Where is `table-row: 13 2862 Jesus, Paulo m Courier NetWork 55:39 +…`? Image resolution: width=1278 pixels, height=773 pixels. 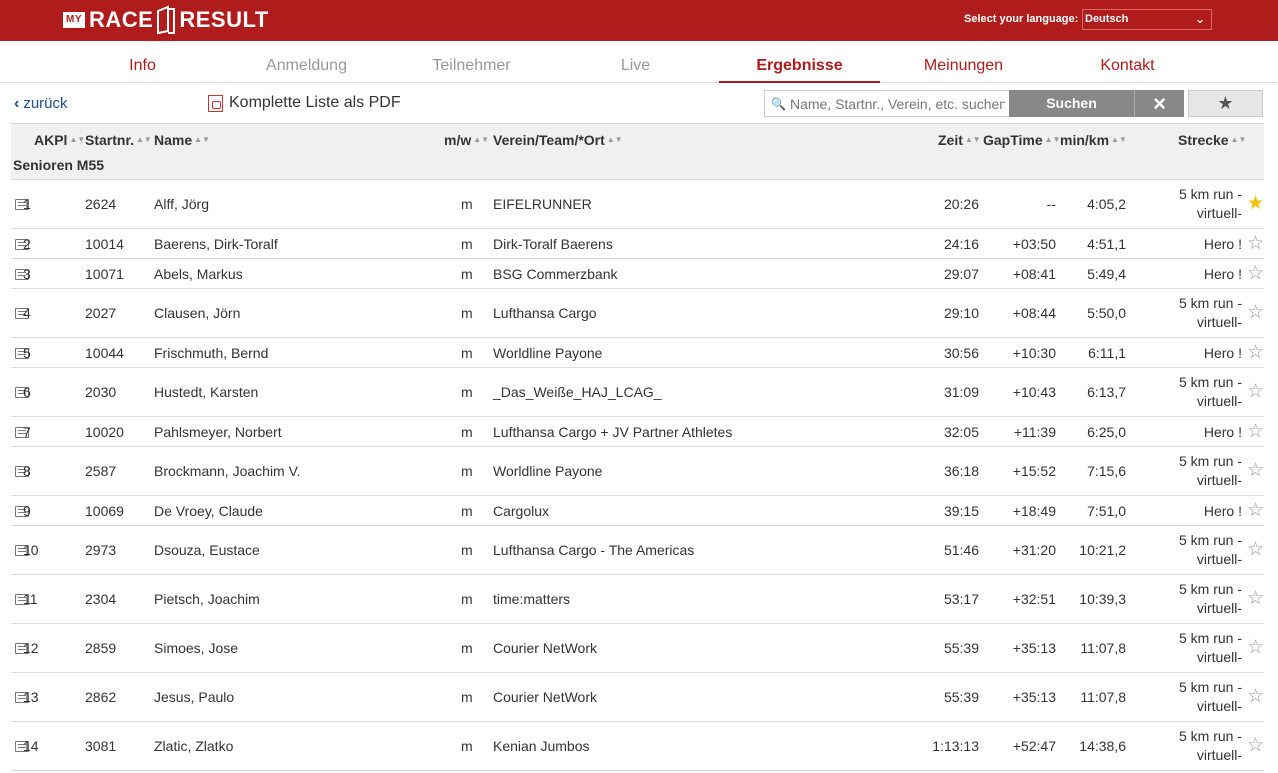
table-row: 13 2862 Jesus, Paulo m Courier NetWork 55:39 +… is located at coordinates (637, 697).